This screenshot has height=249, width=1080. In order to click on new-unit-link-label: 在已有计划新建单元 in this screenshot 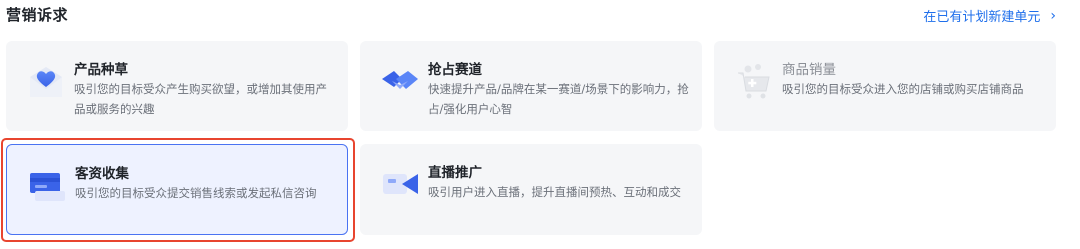, I will do `click(982, 17)`.